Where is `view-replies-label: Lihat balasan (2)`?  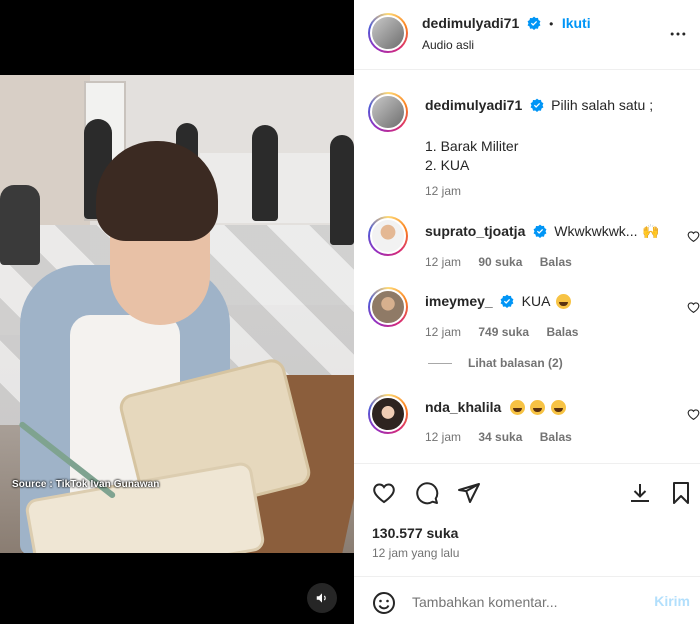
view-replies-label: Lihat balasan (2) is located at coordinates (515, 363).